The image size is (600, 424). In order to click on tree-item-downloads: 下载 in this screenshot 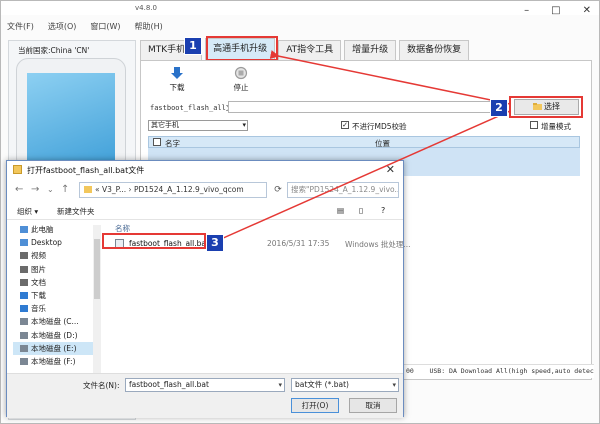, I will do `click(53, 295)`.